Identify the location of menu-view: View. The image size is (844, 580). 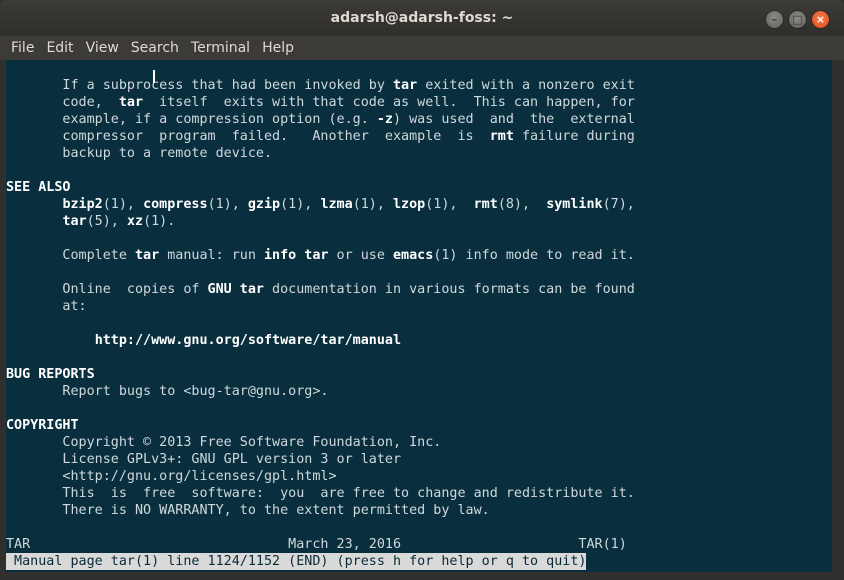
(102, 48).